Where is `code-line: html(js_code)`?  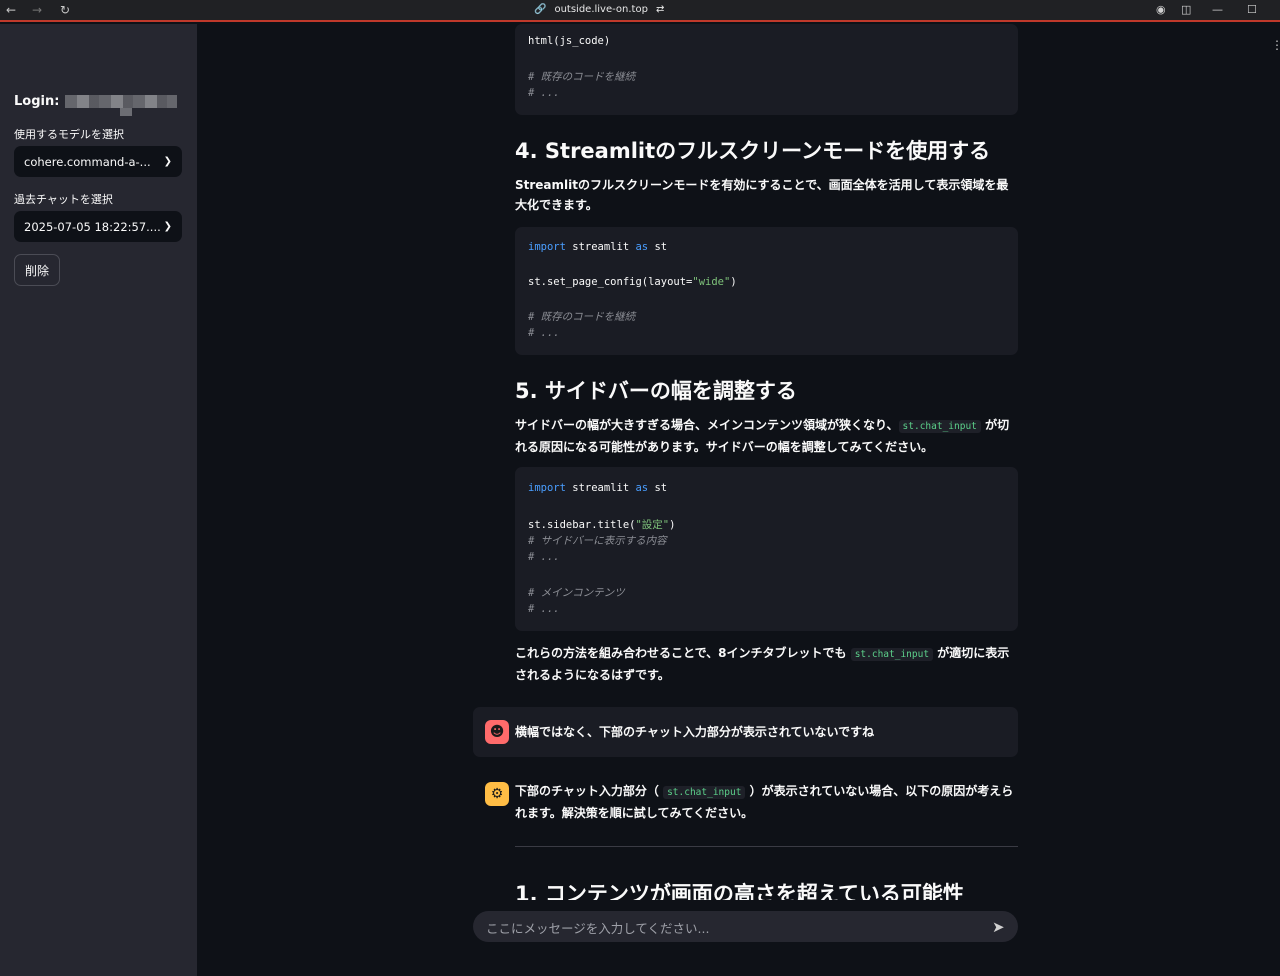 code-line: html(js_code) is located at coordinates (569, 41).